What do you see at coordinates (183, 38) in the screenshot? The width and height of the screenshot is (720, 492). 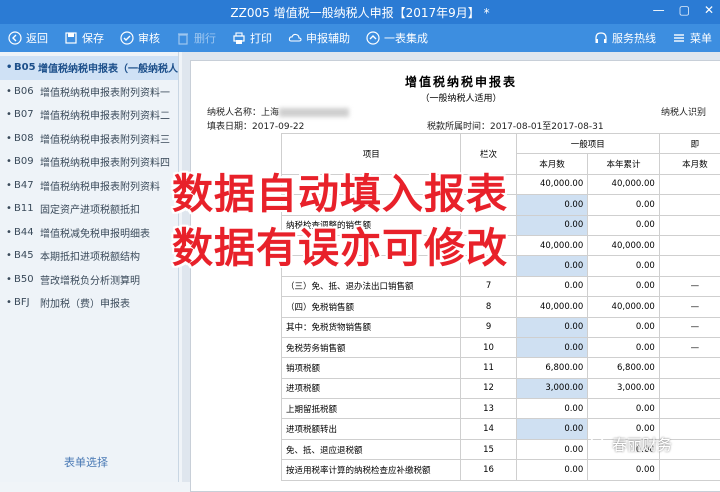 I see `trash-icon` at bounding box center [183, 38].